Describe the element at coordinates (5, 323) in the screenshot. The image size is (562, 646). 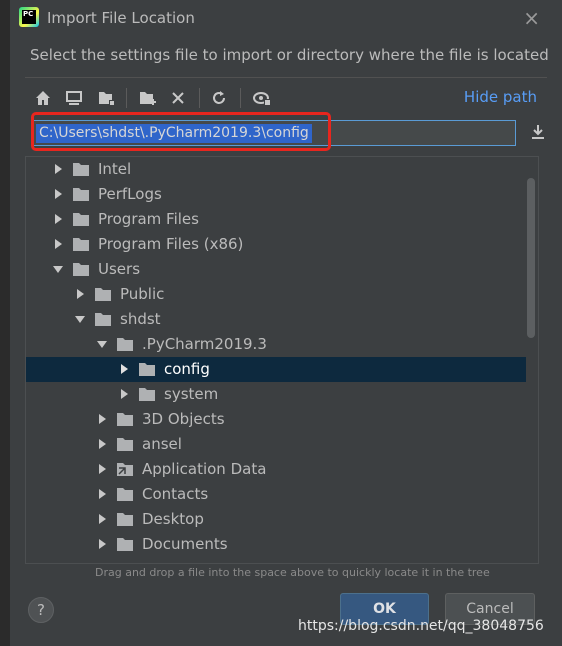
I see `editor-background-strip` at that location.